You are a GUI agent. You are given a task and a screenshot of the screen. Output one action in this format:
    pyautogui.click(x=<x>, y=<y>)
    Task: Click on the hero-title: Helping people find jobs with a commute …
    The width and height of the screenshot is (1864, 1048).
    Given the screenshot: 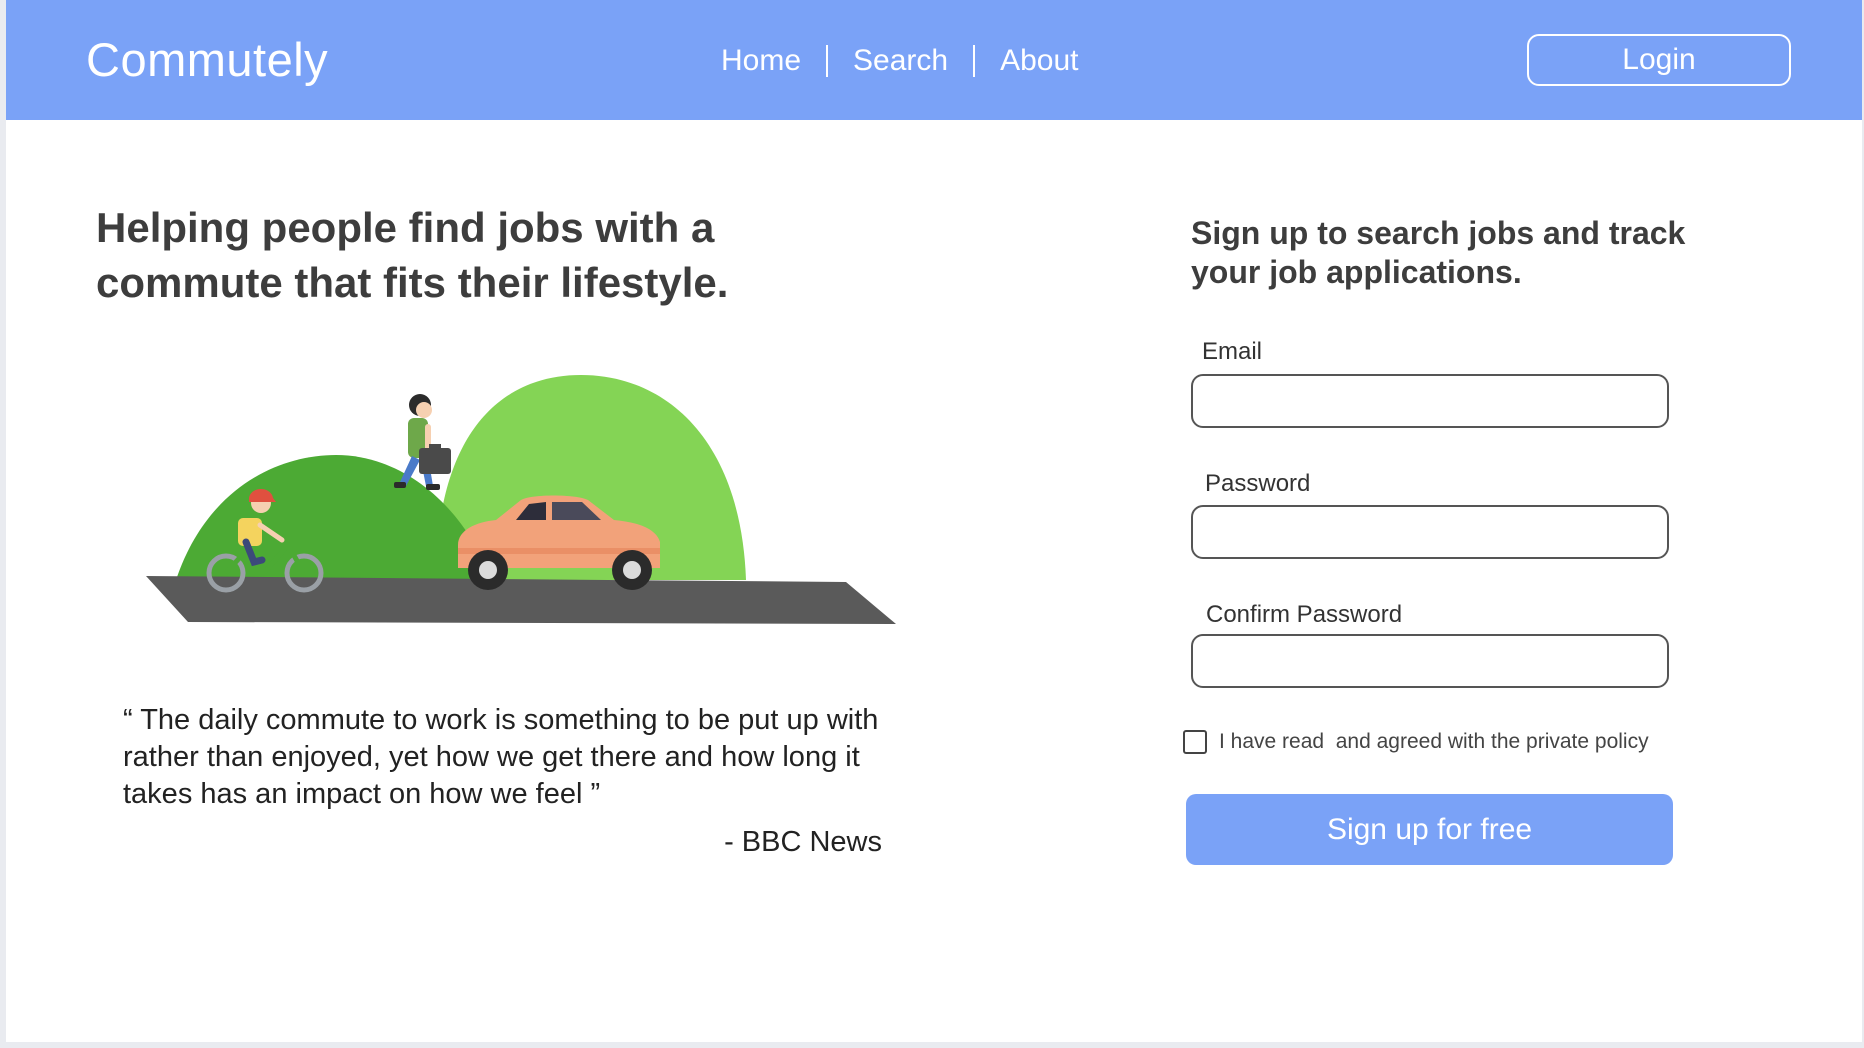 What is the action you would take?
    pyautogui.click(x=412, y=255)
    